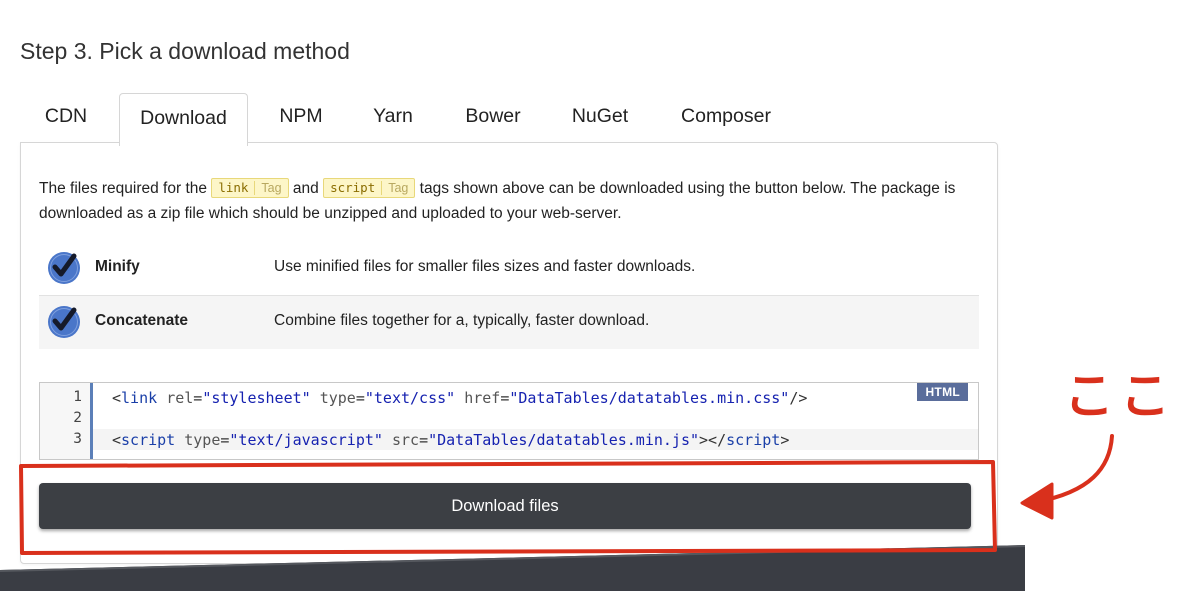 The height and width of the screenshot is (591, 1200). I want to click on tab-yarn: Yarn, so click(393, 116).